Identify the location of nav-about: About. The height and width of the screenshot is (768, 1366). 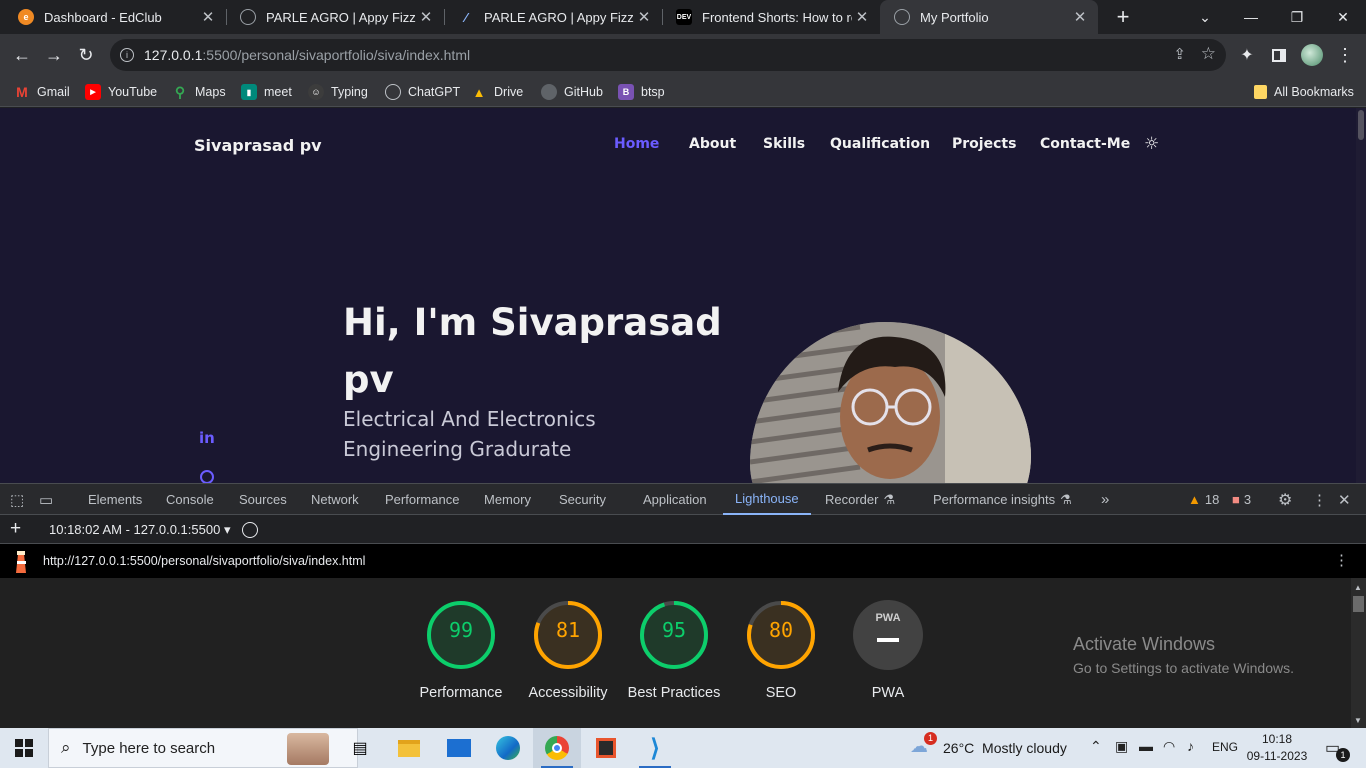
(712, 144).